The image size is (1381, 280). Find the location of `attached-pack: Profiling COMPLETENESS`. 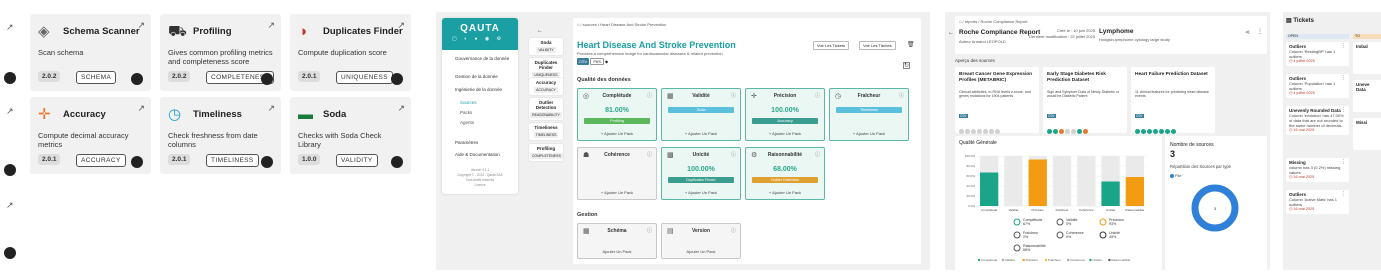

attached-pack: Profiling COMPLETENESS is located at coordinates (546, 152).